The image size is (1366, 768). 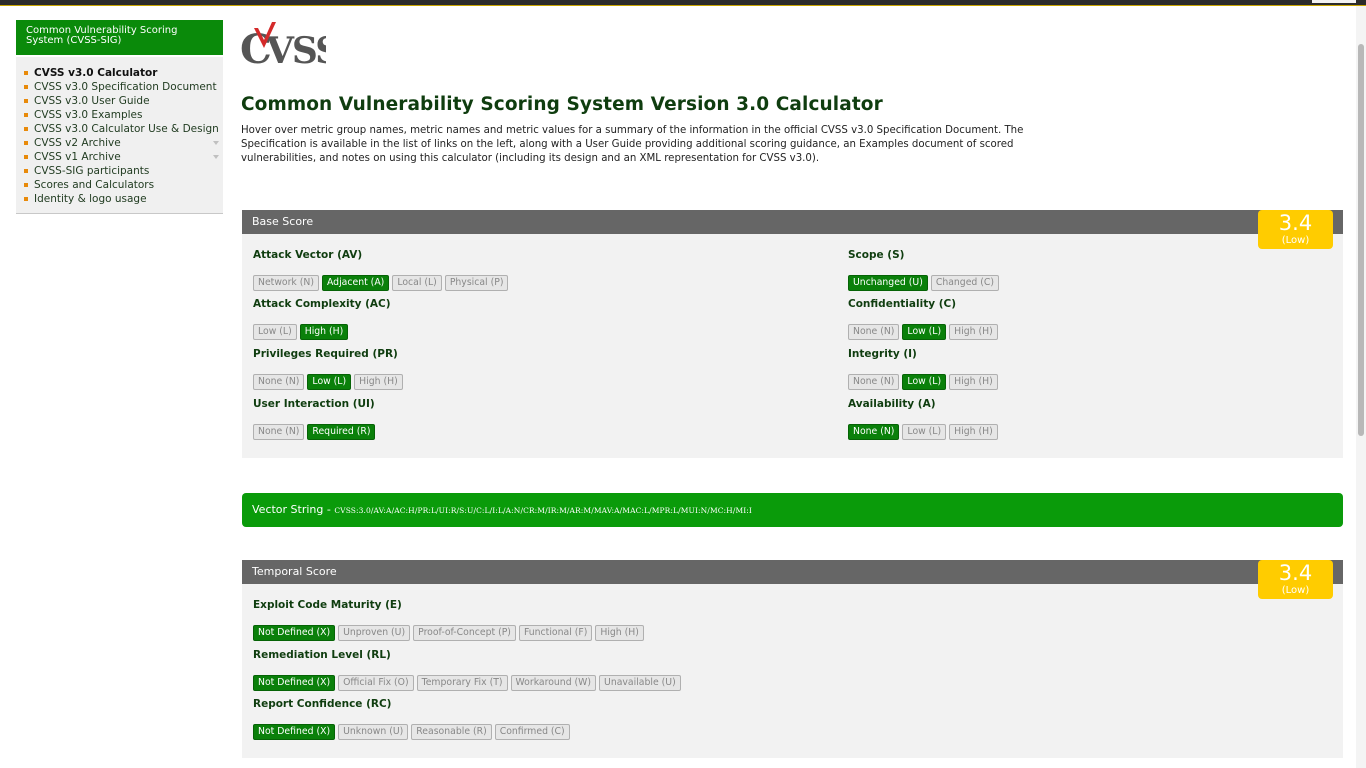 I want to click on base-score-value: 3.4, so click(x=1295, y=223).